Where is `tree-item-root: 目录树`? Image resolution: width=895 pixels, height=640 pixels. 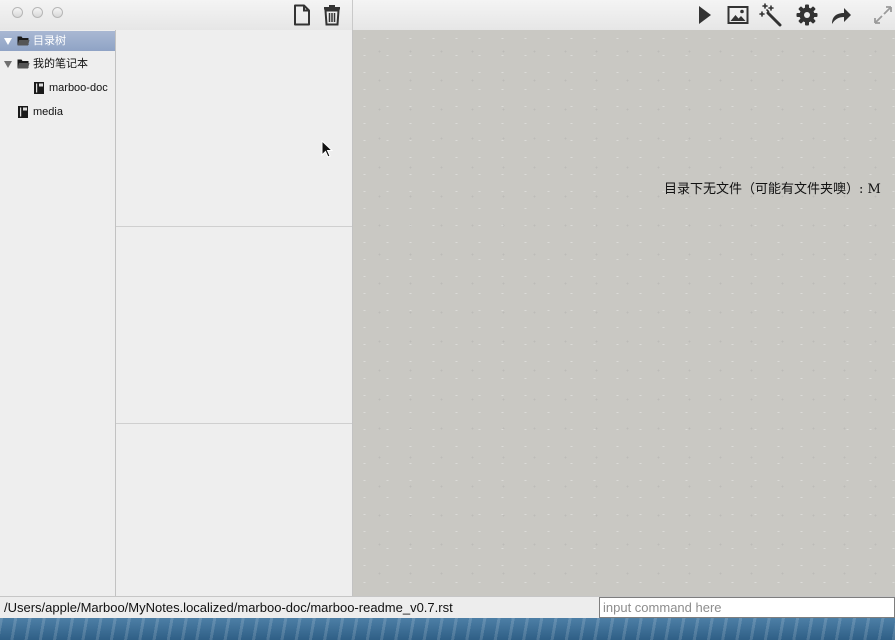
tree-item-root: 目录树 is located at coordinates (57, 41).